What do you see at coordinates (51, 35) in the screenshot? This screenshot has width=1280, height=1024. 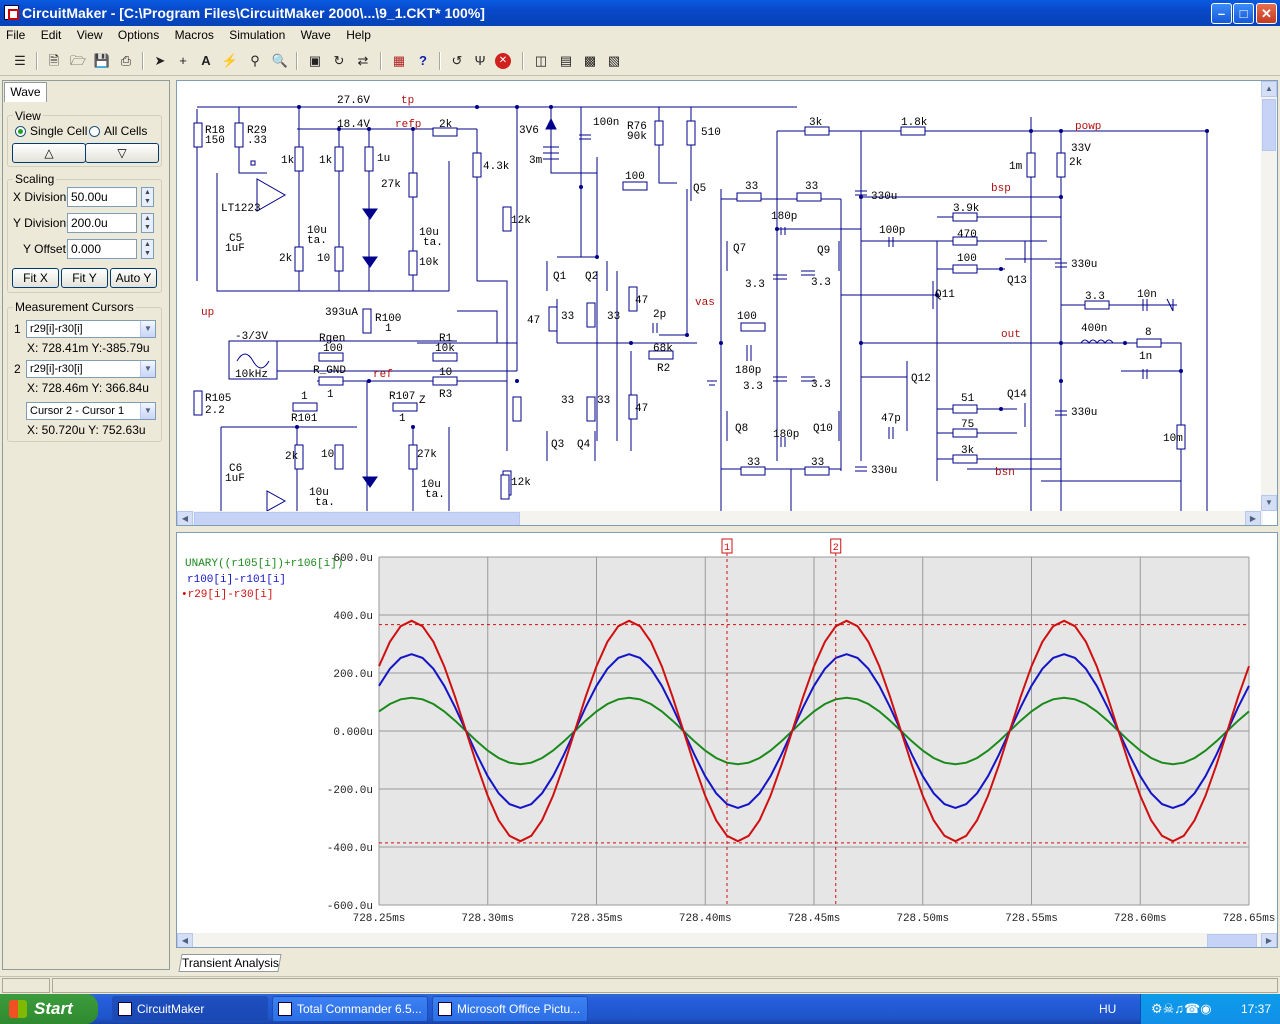 I see `menu-edit: Edit` at bounding box center [51, 35].